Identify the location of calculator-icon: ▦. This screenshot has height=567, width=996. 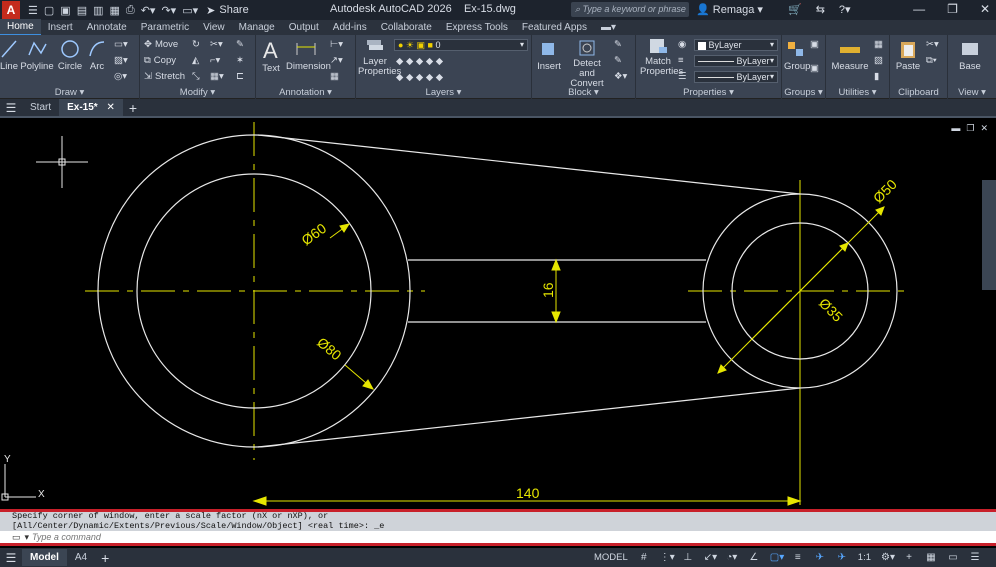
(878, 44).